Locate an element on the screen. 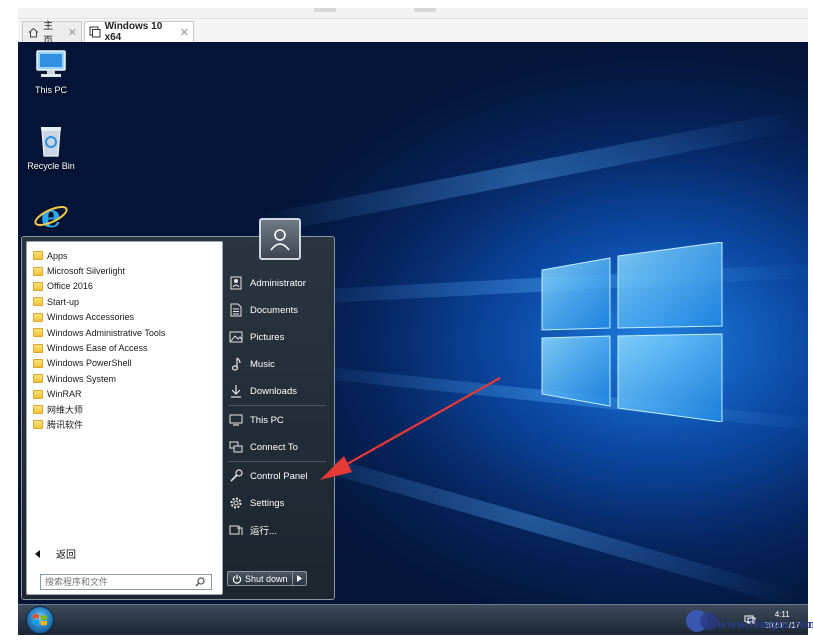 The image size is (813, 644). this-pc-icon is located at coordinates (236, 420).